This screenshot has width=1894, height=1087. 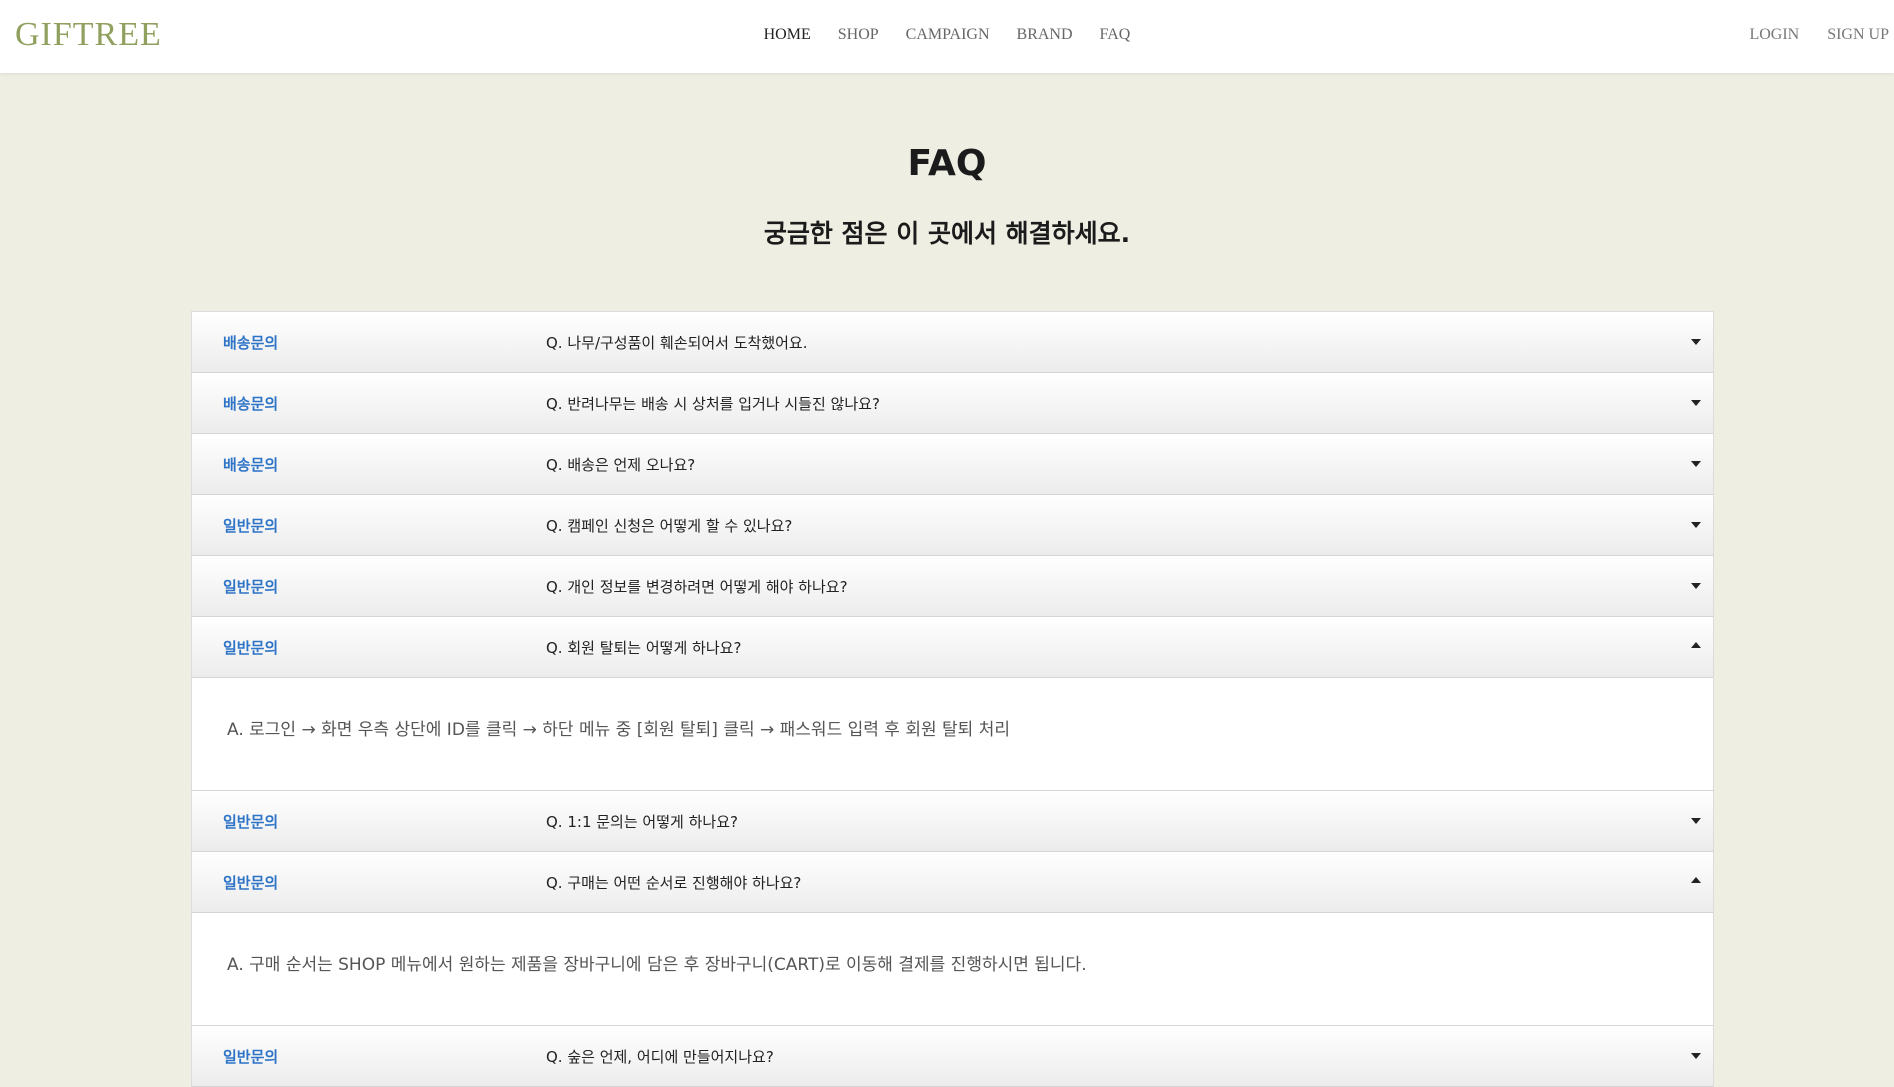 What do you see at coordinates (787, 35) in the screenshot?
I see `nav-home: HOME` at bounding box center [787, 35].